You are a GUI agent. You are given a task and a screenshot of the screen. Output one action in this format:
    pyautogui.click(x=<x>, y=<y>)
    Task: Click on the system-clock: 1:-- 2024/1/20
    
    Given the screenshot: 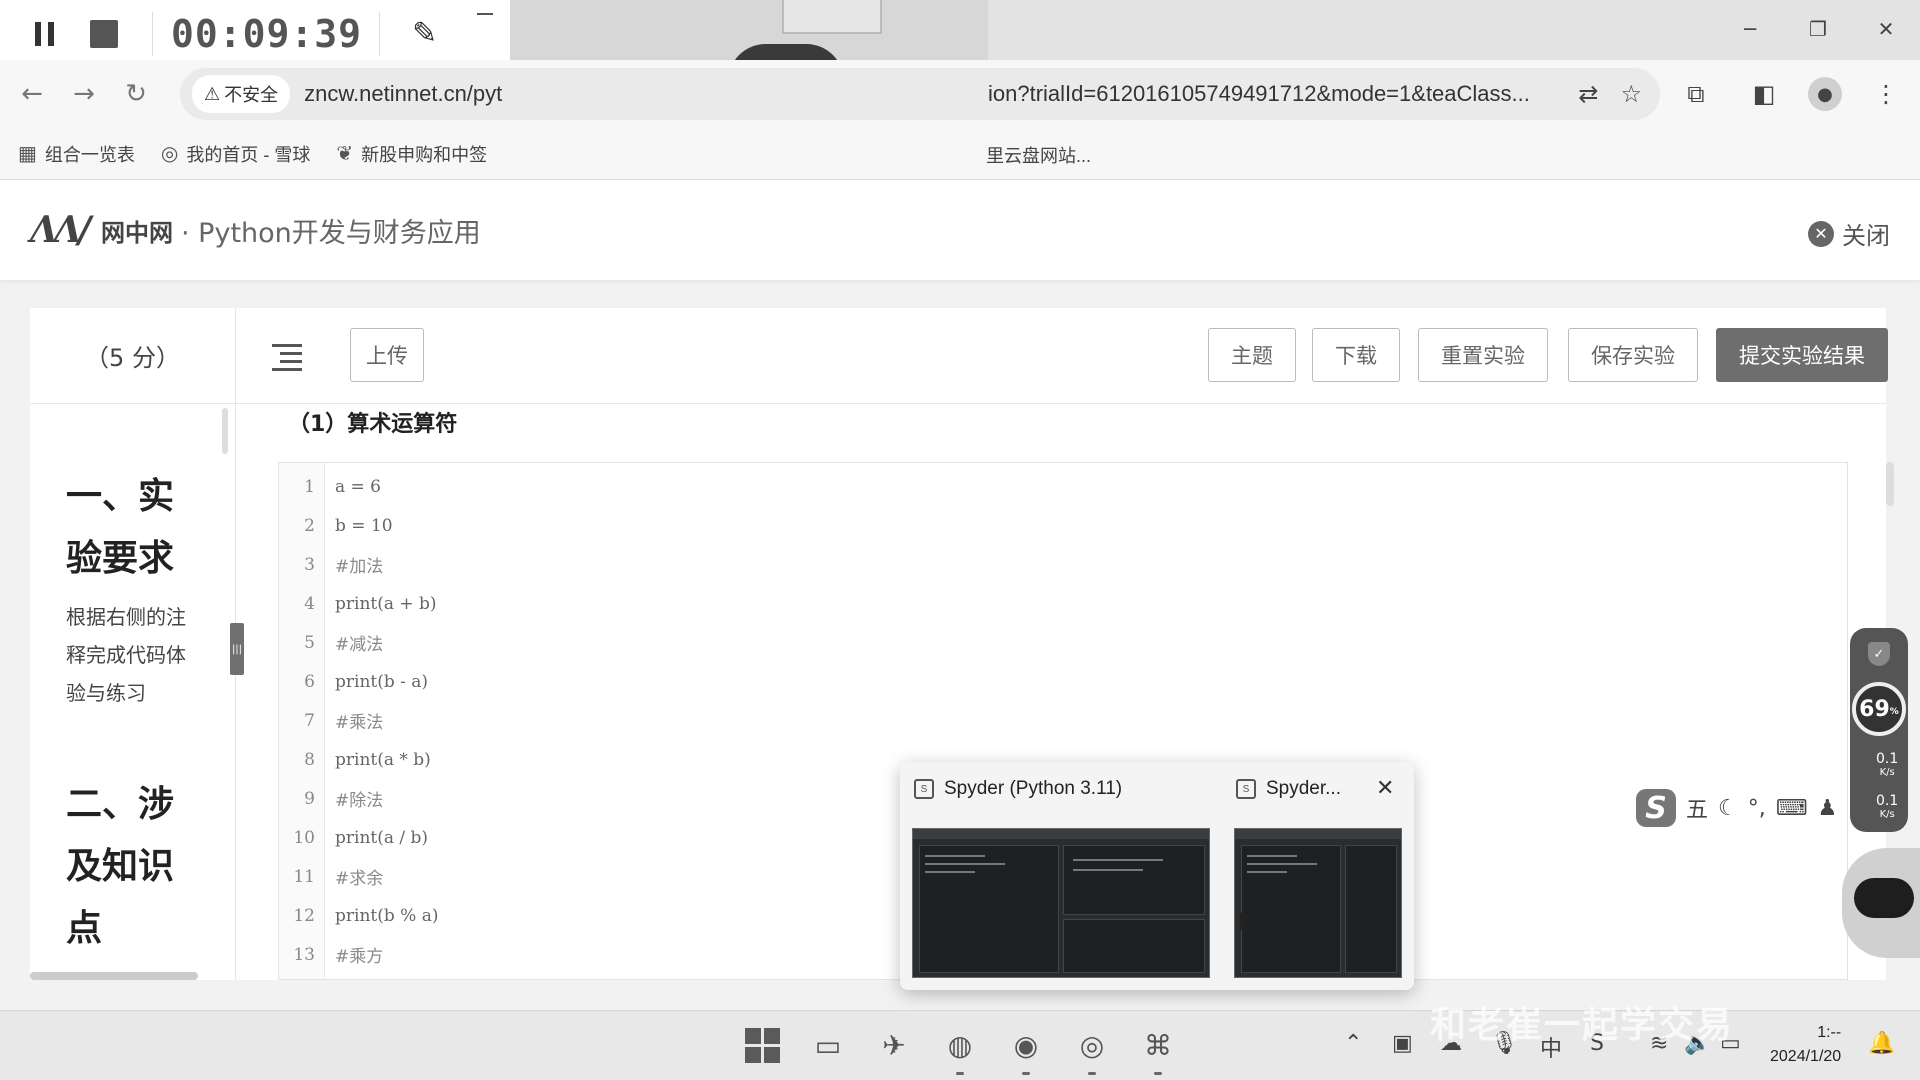 What is the action you would take?
    pyautogui.click(x=1805, y=1045)
    